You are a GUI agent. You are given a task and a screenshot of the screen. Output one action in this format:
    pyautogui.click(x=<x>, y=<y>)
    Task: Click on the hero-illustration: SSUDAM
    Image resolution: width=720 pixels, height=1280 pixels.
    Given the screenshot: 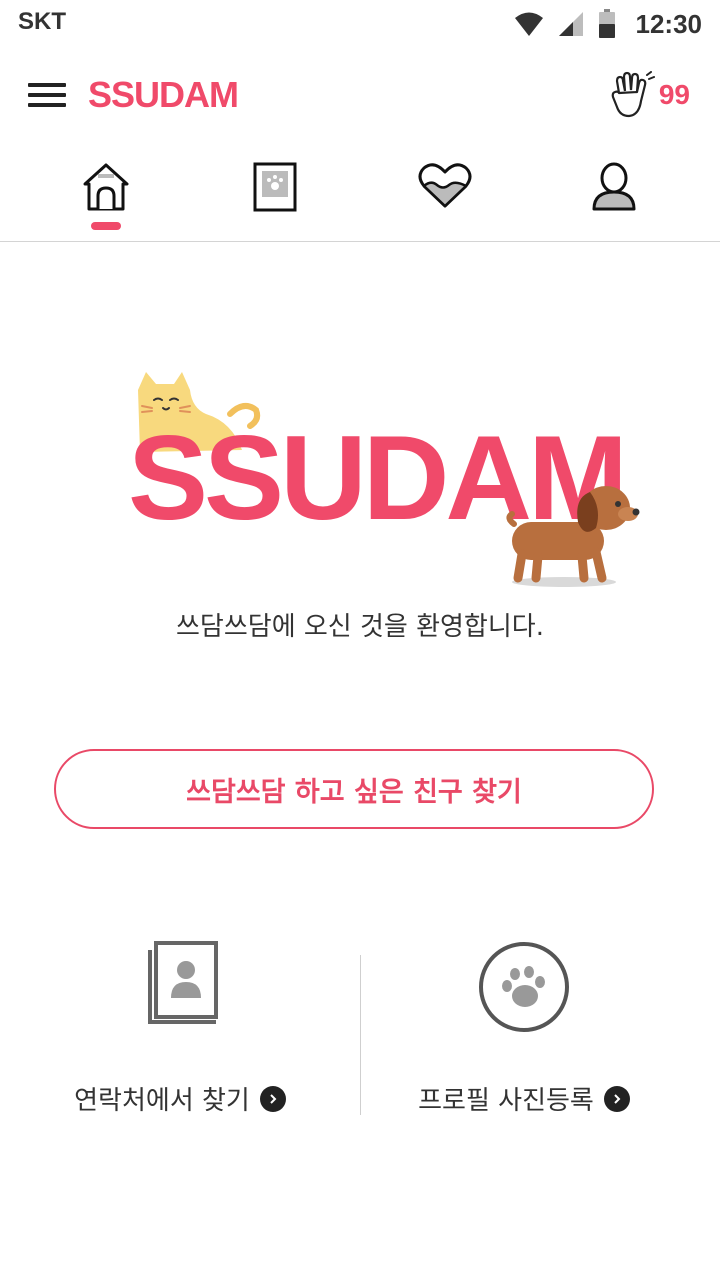 What is the action you would take?
    pyautogui.click(x=380, y=475)
    